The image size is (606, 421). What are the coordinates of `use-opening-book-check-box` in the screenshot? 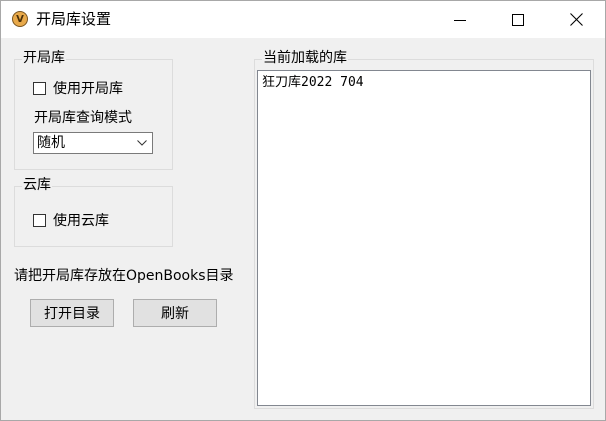 It's located at (39, 88).